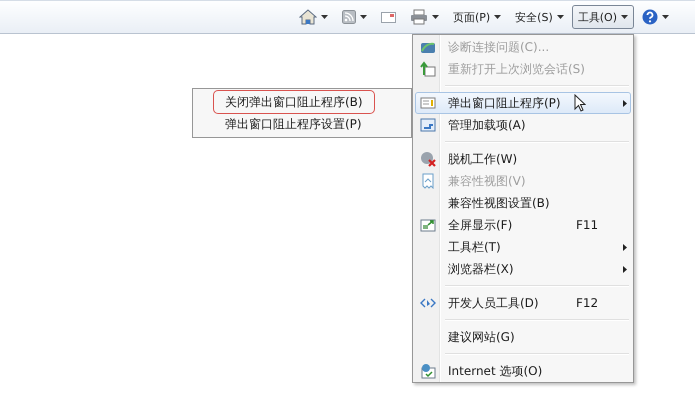 The image size is (695, 411). I want to click on shortcut-key: F12, so click(587, 303).